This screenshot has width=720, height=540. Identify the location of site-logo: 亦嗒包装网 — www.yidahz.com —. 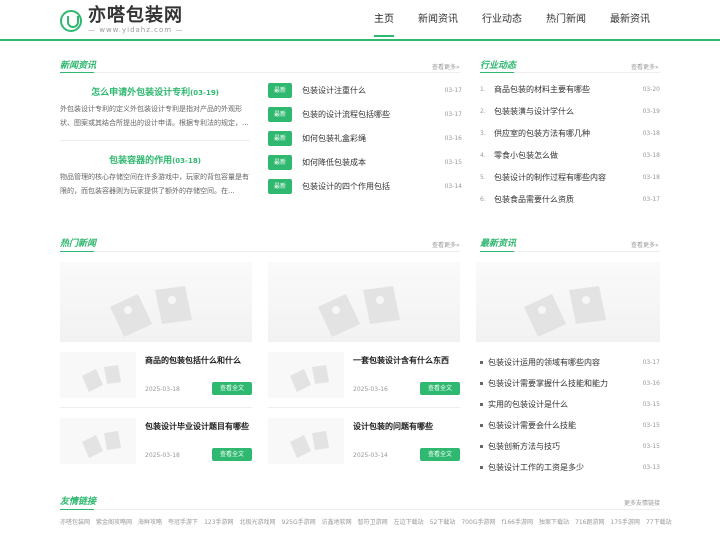
(121, 20).